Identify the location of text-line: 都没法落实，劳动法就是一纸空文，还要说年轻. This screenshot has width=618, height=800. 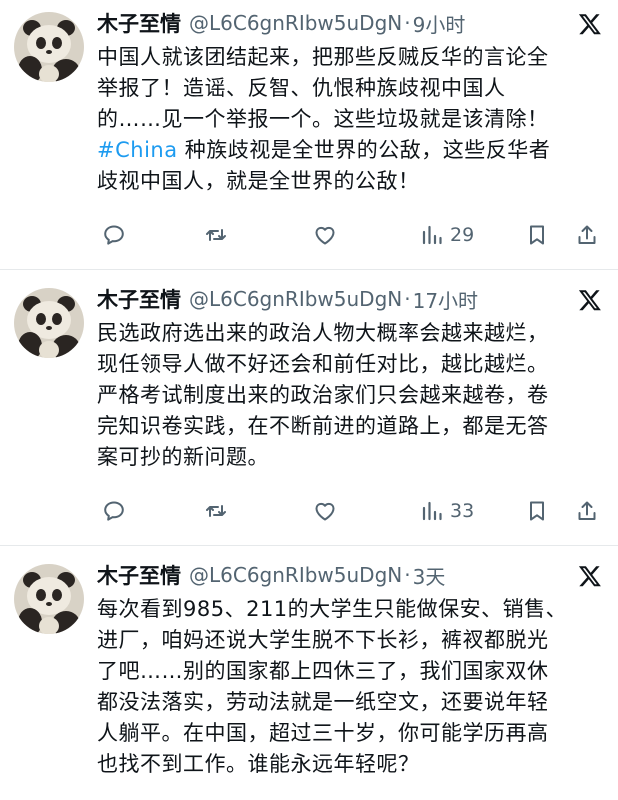
(323, 702).